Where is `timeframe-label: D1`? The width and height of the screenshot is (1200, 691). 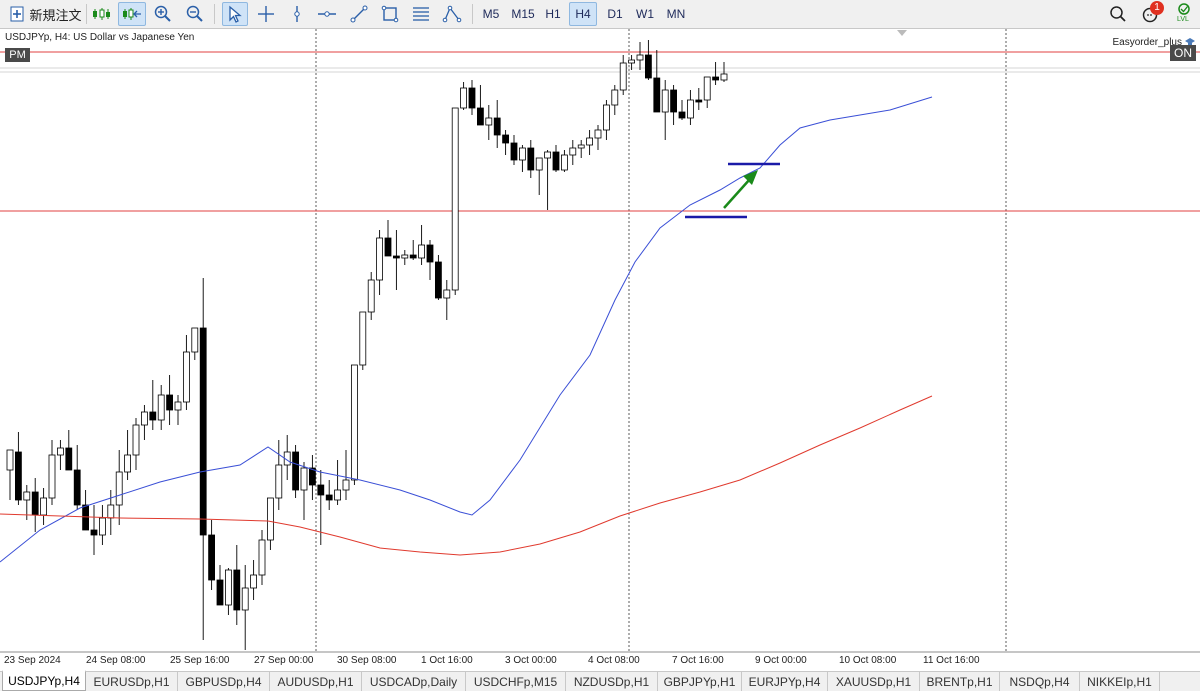
timeframe-label: D1 is located at coordinates (615, 14).